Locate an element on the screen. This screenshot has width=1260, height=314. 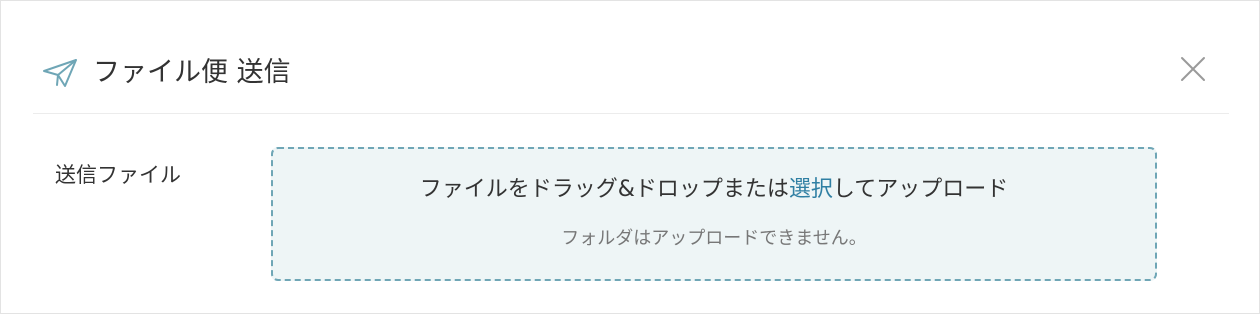
send-file-label: 送信ファイル is located at coordinates (118, 175).